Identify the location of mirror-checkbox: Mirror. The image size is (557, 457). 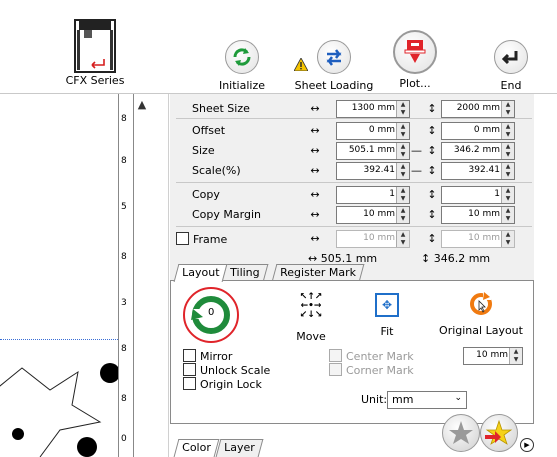
(207, 356).